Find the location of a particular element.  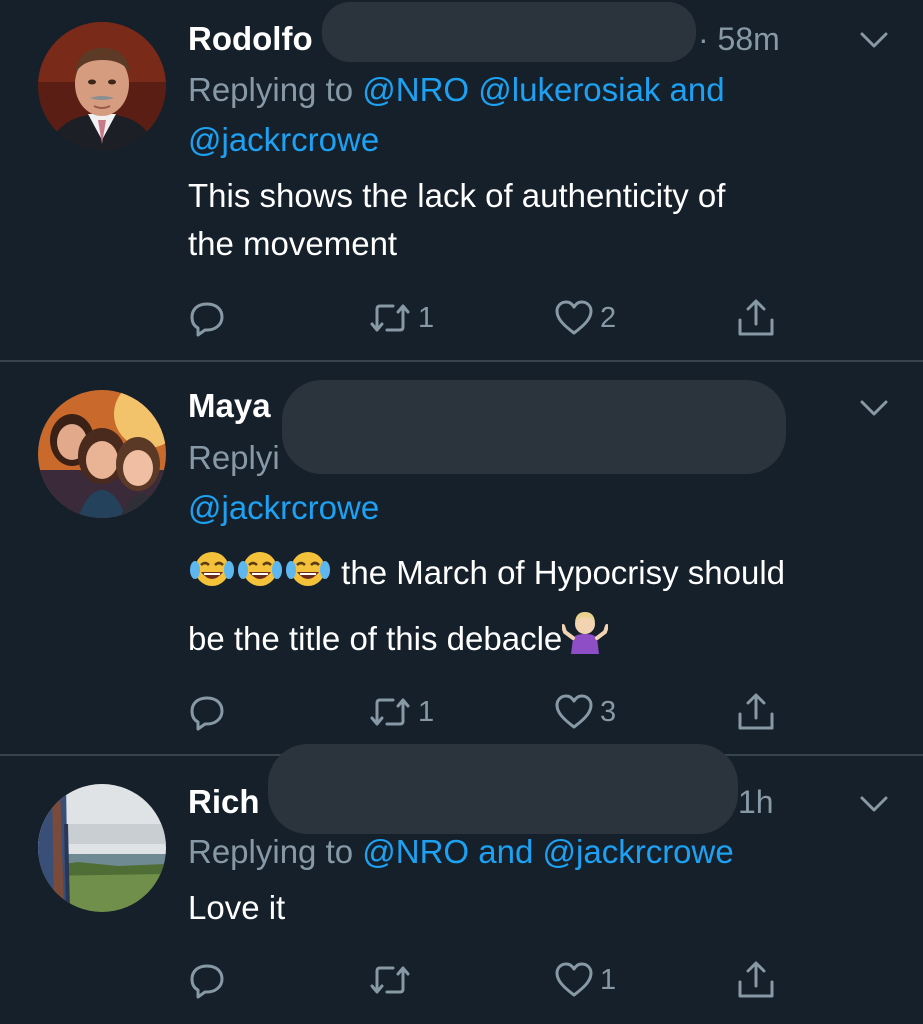

like-button: 3 is located at coordinates (585, 712).